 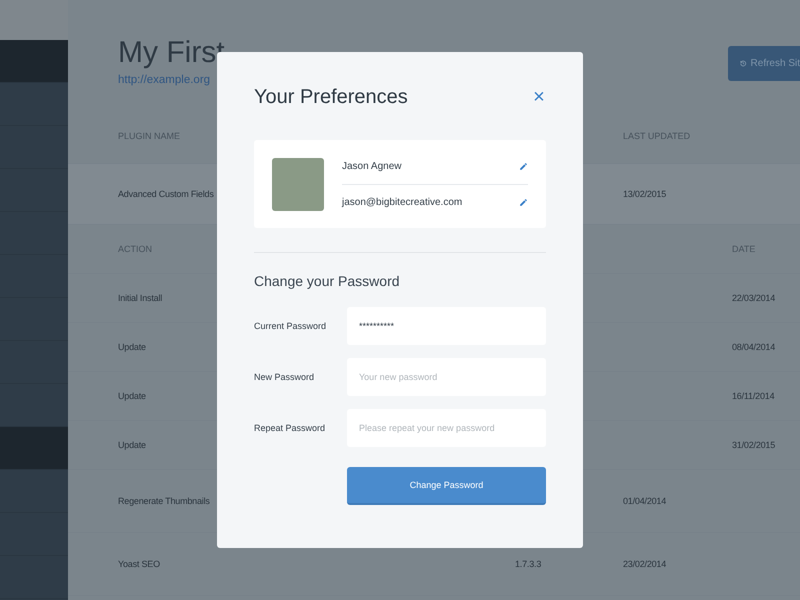 What do you see at coordinates (164, 501) in the screenshot?
I see `table-cell-text: Regenerate Thumbnails` at bounding box center [164, 501].